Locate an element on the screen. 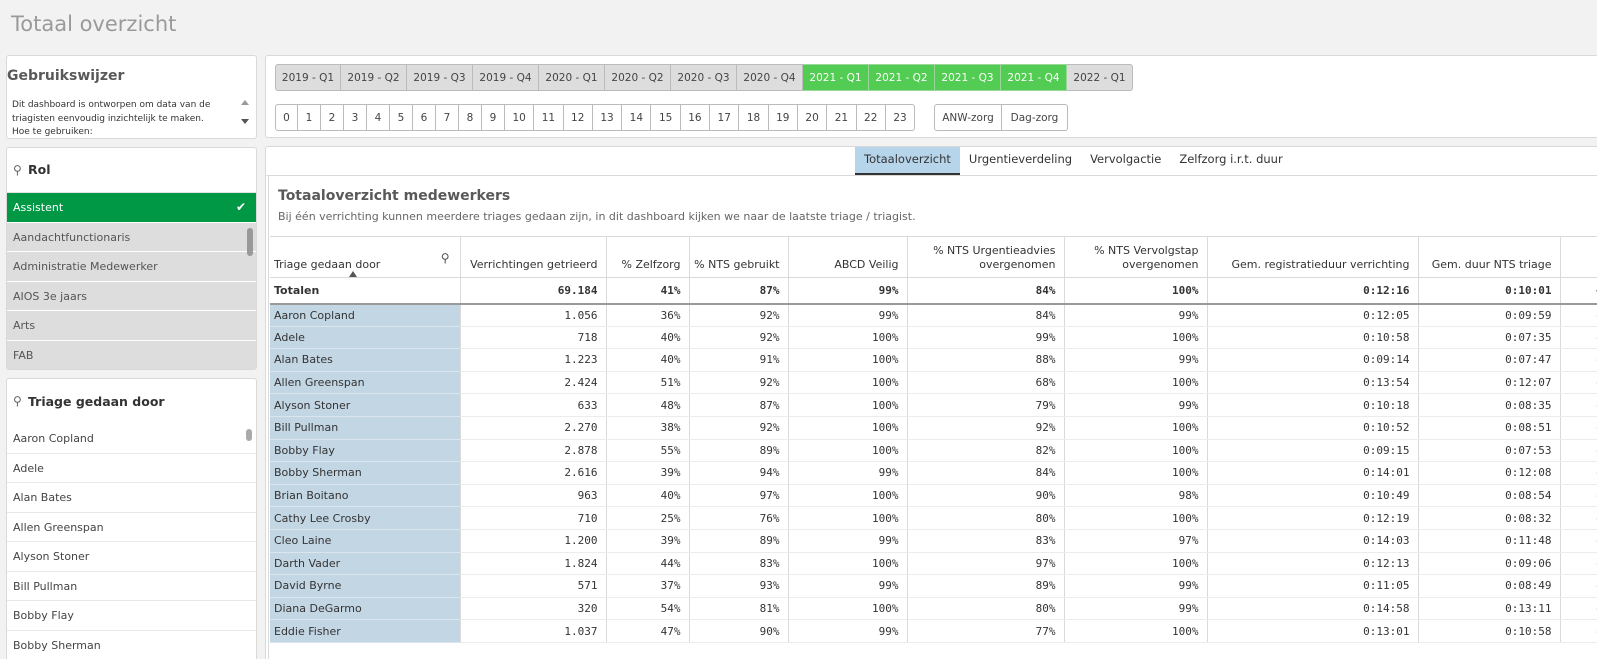 Image resolution: width=1597 pixels, height=659 pixels. hour-button: 13 is located at coordinates (607, 117).